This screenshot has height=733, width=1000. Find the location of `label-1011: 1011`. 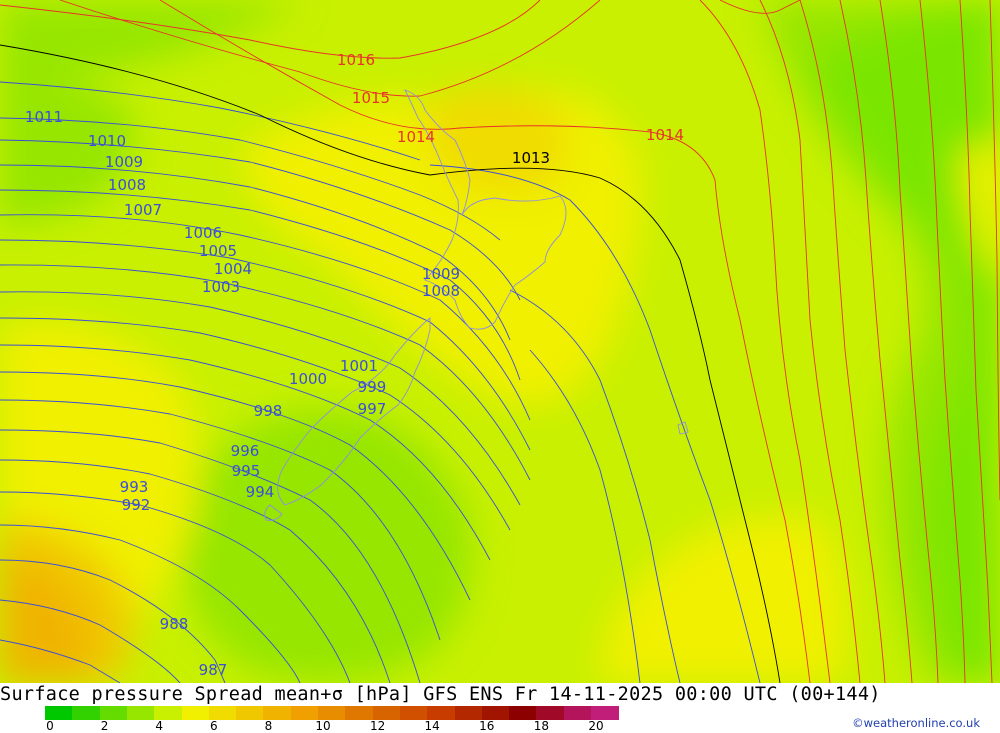

label-1011: 1011 is located at coordinates (44, 117).